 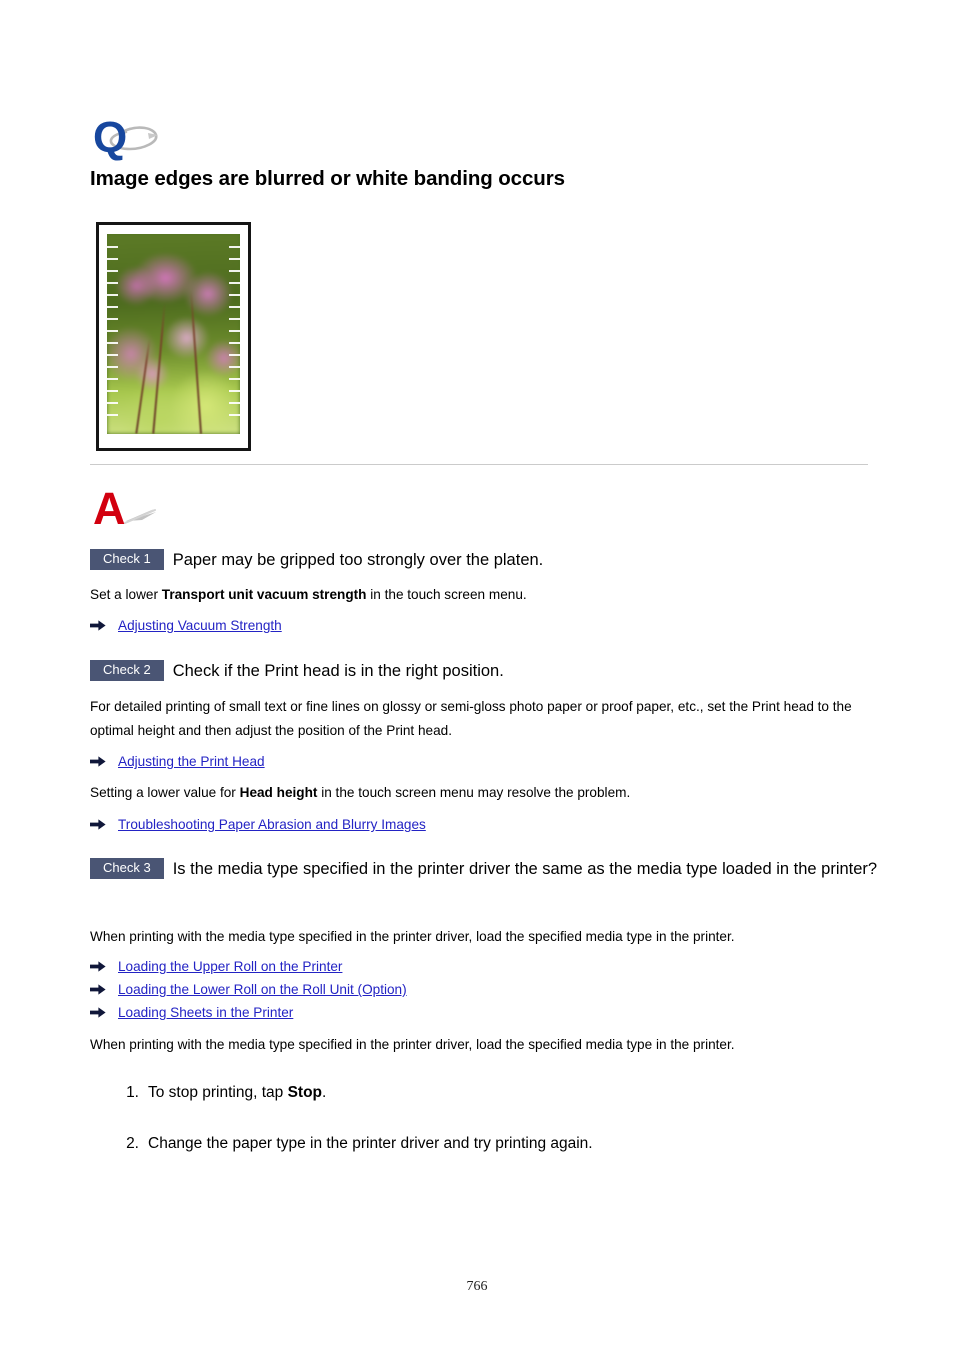 What do you see at coordinates (305, 1092) in the screenshot?
I see `emphasis-stop: Stop` at bounding box center [305, 1092].